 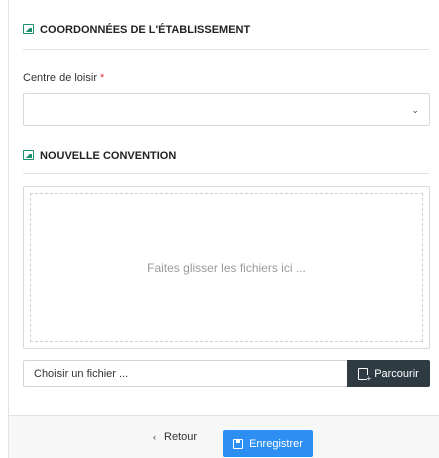 I want to click on save-button: Enregistrer, so click(x=268, y=443).